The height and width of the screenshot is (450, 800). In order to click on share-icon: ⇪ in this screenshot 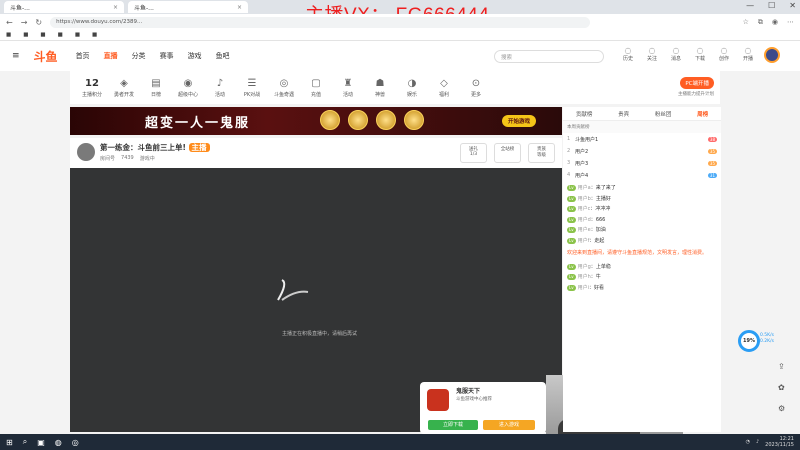, I will do `click(781, 366)`.